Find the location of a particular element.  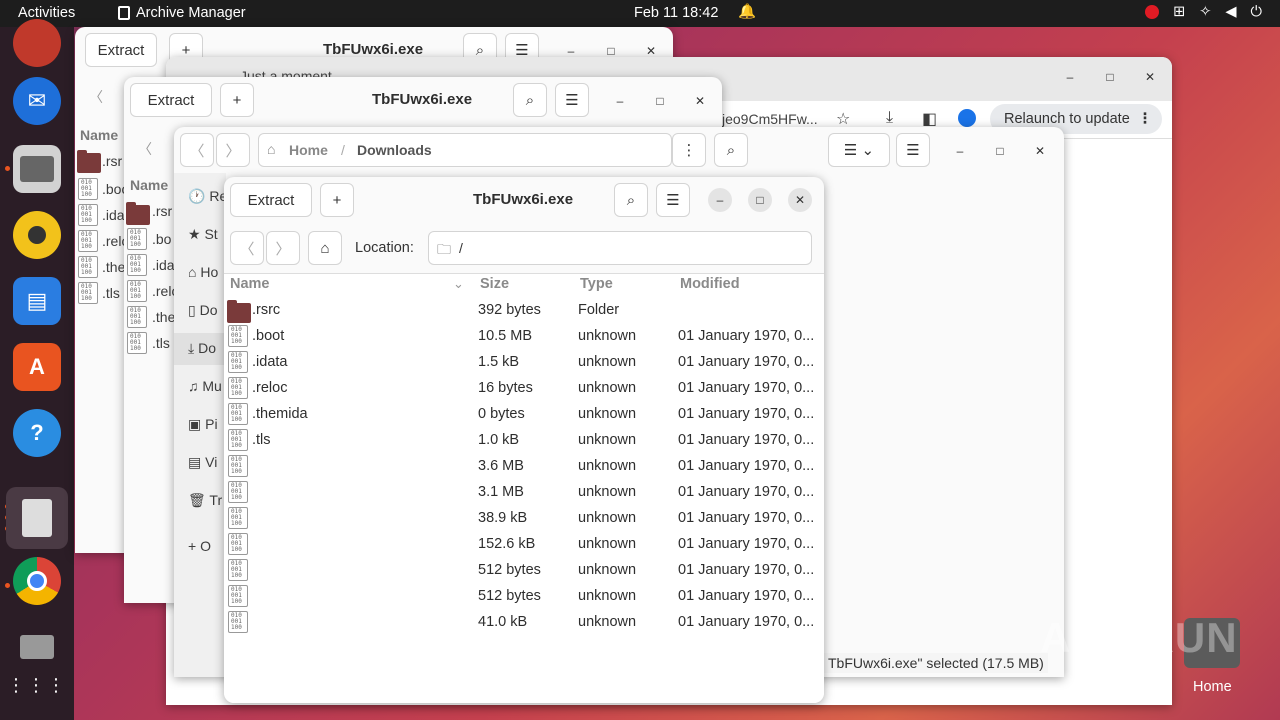

sidebar-starred: ★ St is located at coordinates (203, 234).